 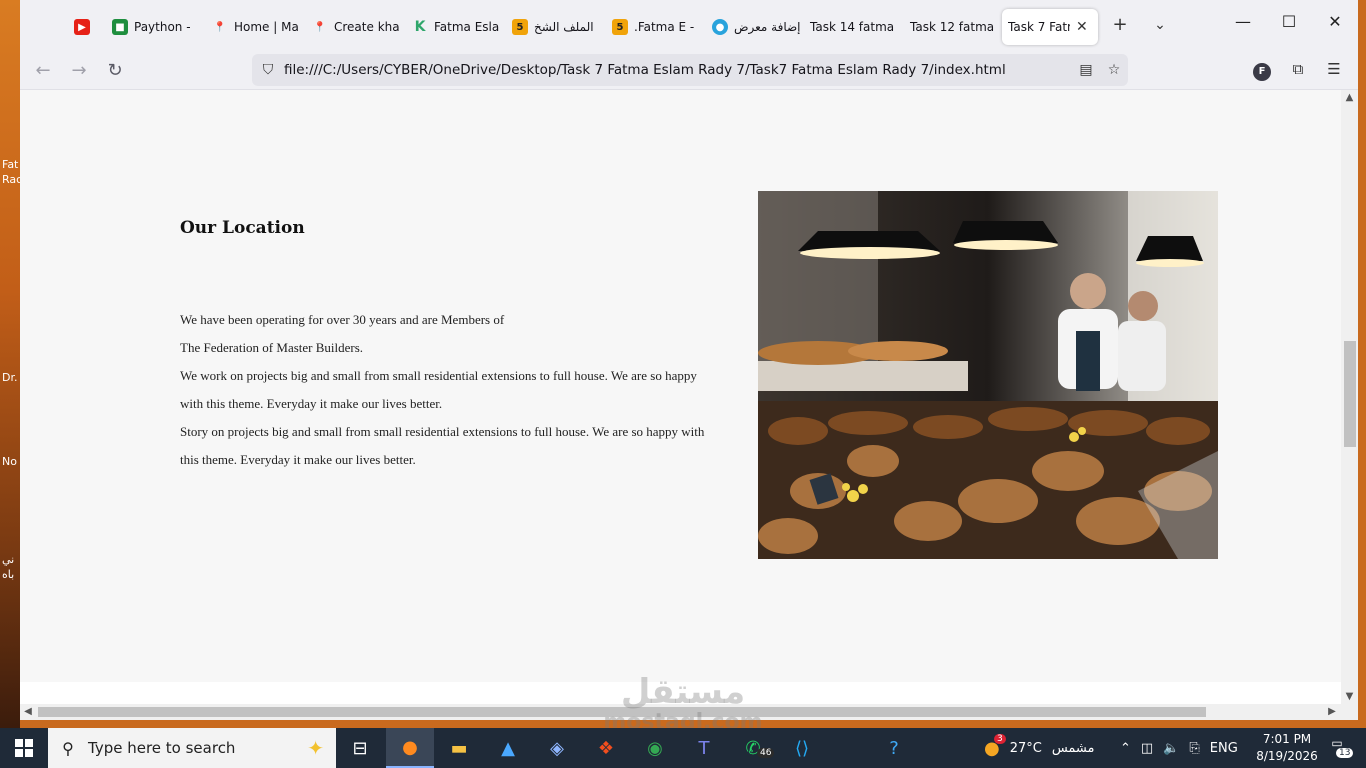 What do you see at coordinates (11, 364) in the screenshot?
I see `desktop-background: Fat Rac Dr. No ني باه` at bounding box center [11, 364].